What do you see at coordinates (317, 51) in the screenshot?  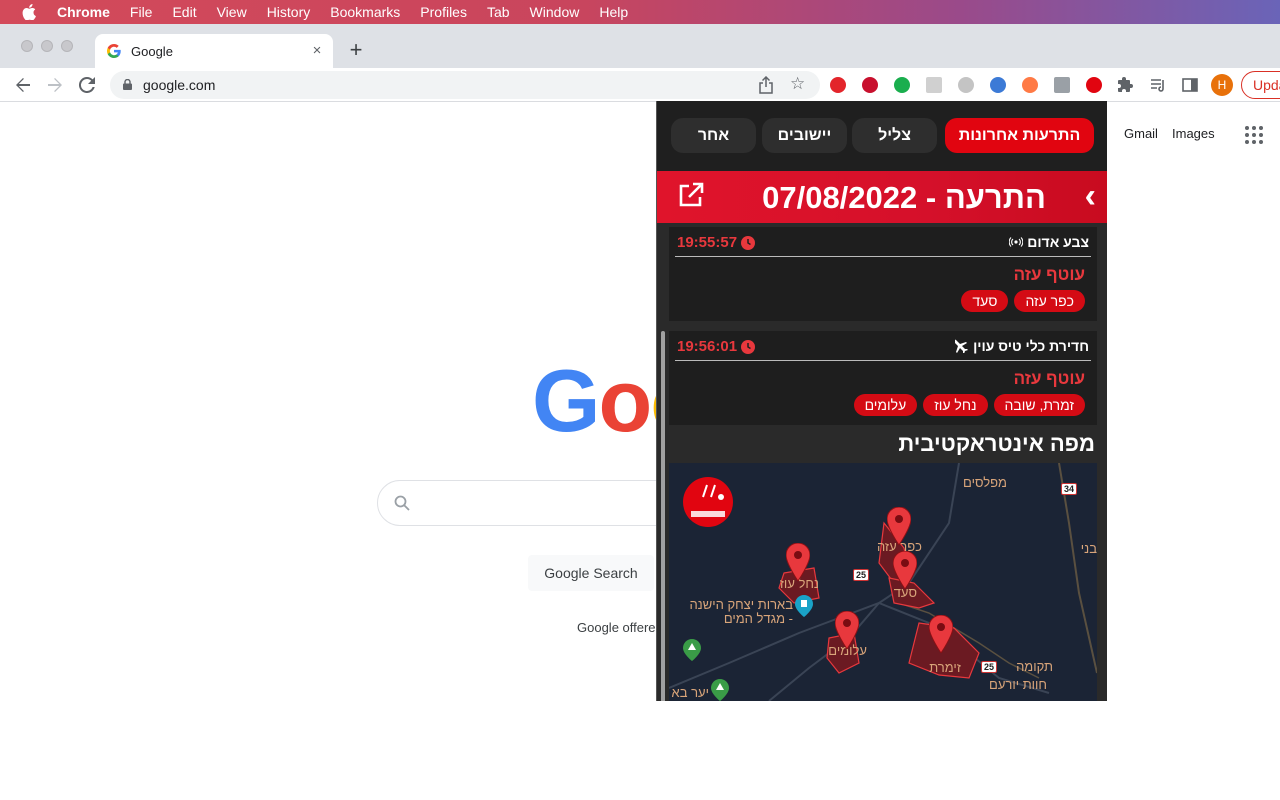 I see `tab-close-icon: ×` at bounding box center [317, 51].